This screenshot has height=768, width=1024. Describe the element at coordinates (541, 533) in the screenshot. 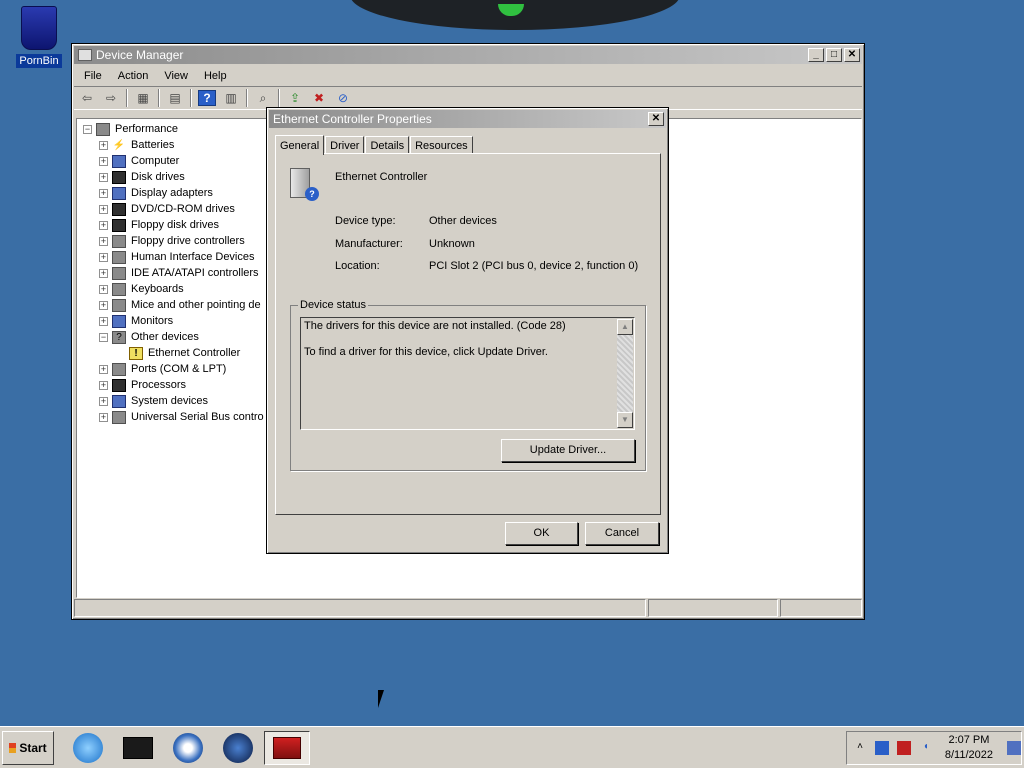

I see `ok-button: OK` at that location.